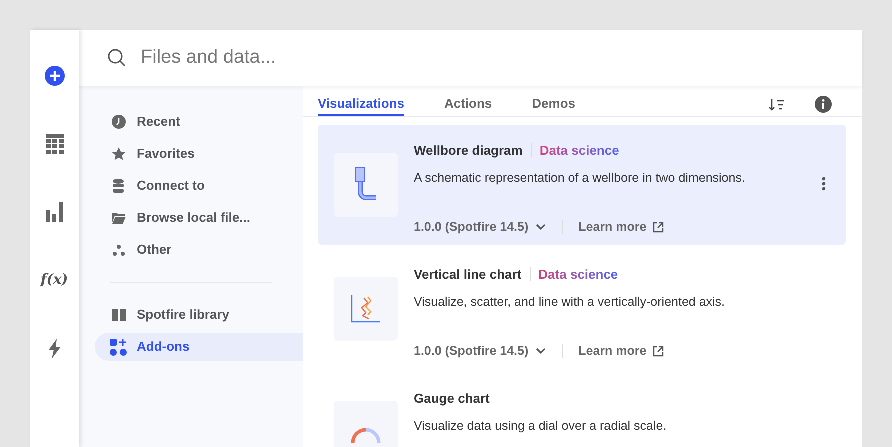  Describe the element at coordinates (823, 105) in the screenshot. I see `info-icon` at that location.